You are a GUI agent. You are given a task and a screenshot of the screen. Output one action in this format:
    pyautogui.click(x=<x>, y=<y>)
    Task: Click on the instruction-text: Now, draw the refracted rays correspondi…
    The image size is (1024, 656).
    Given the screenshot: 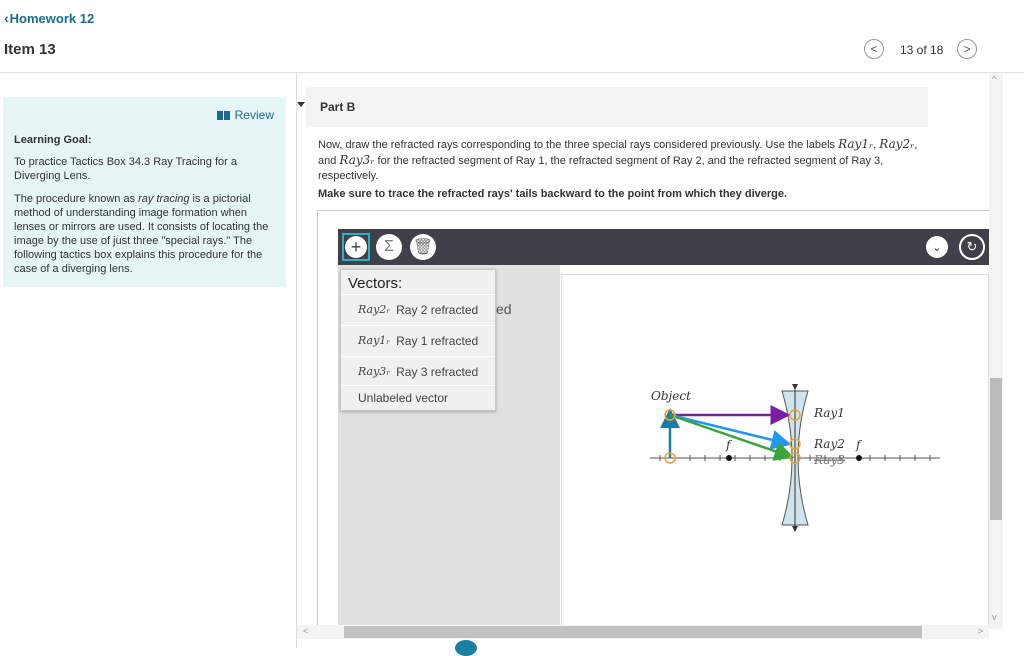 What is the action you would take?
    pyautogui.click(x=618, y=160)
    